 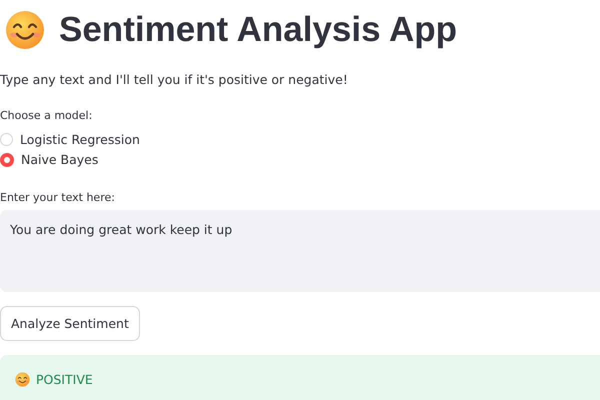 What do you see at coordinates (47, 115) in the screenshot?
I see `model-label: Choose a model:` at bounding box center [47, 115].